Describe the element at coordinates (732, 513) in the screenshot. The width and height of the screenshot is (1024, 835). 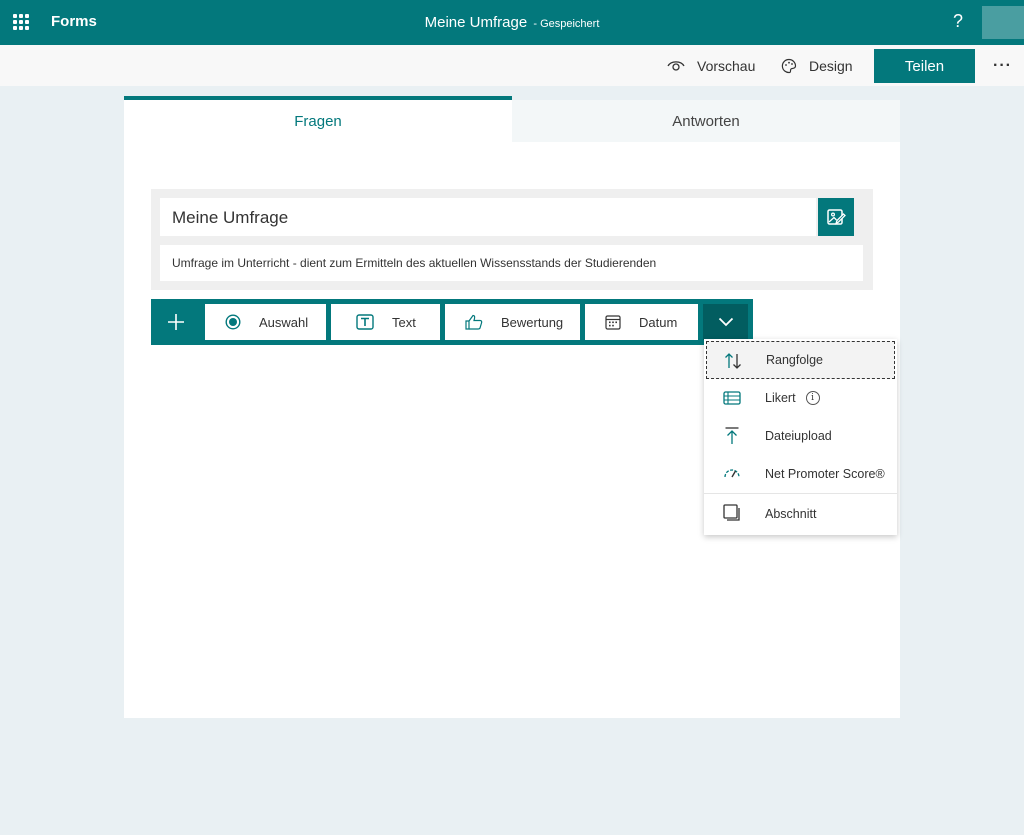
I see `section-icon` at that location.